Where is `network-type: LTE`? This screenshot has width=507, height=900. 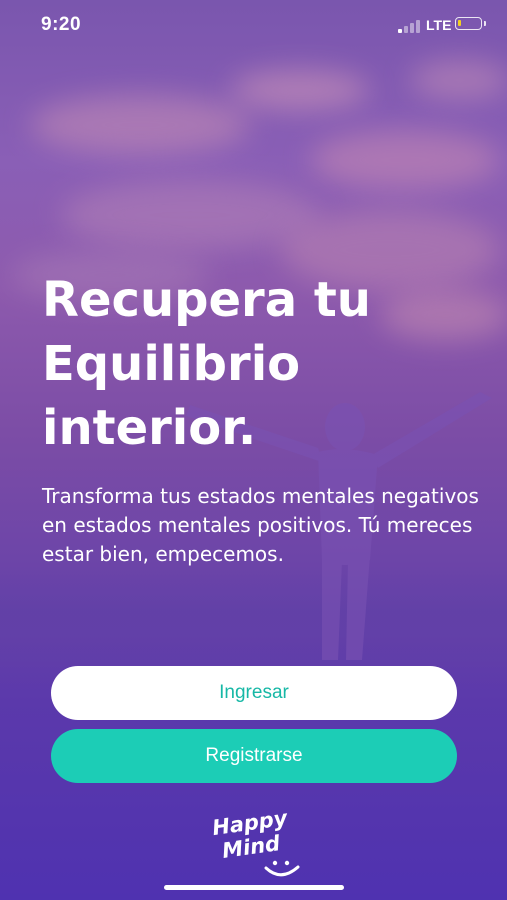
network-type: LTE is located at coordinates (439, 25).